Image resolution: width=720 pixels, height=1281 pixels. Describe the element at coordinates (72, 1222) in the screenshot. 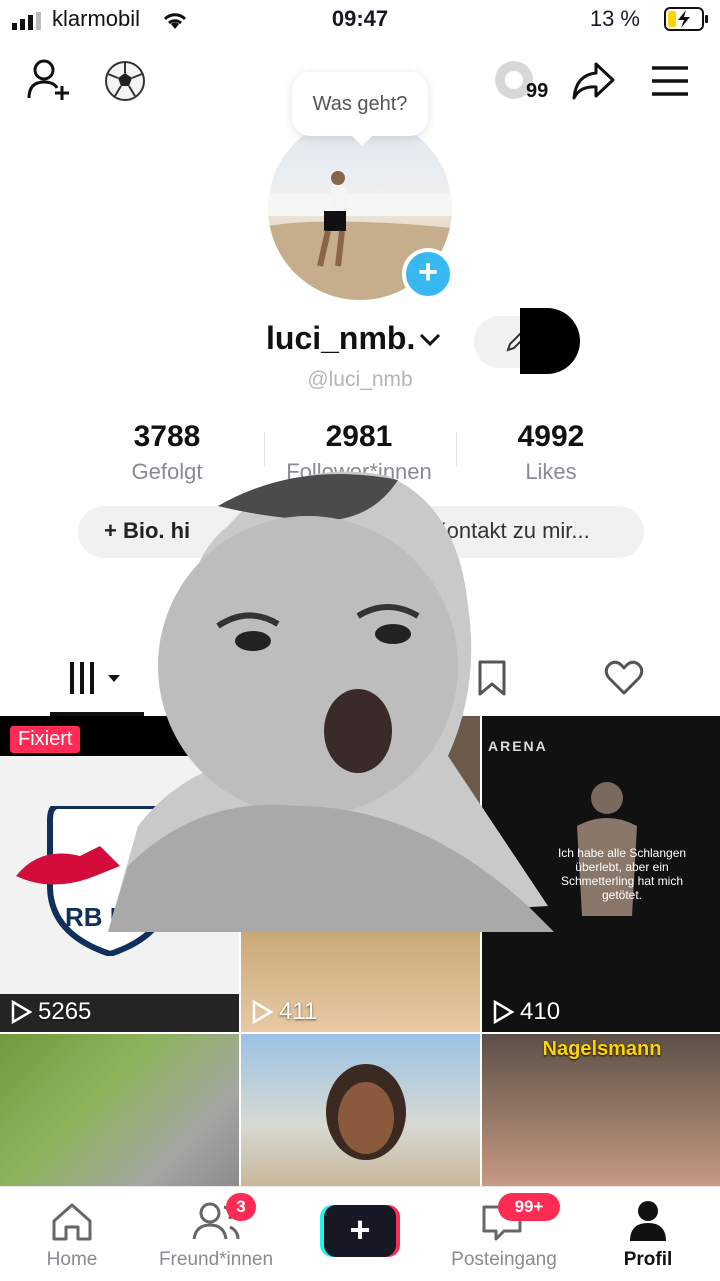

I see `home-icon` at that location.